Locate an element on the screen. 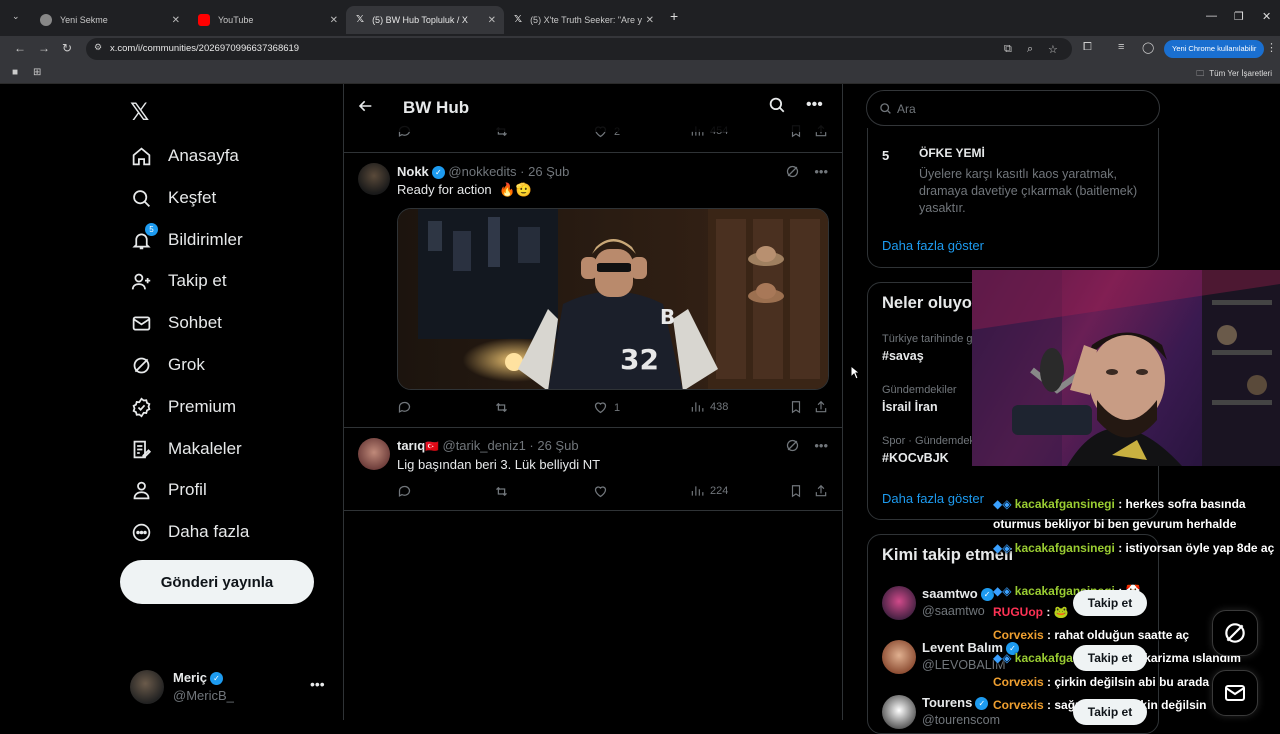  sidebar-item-profile: Profil is located at coordinates (168, 490).